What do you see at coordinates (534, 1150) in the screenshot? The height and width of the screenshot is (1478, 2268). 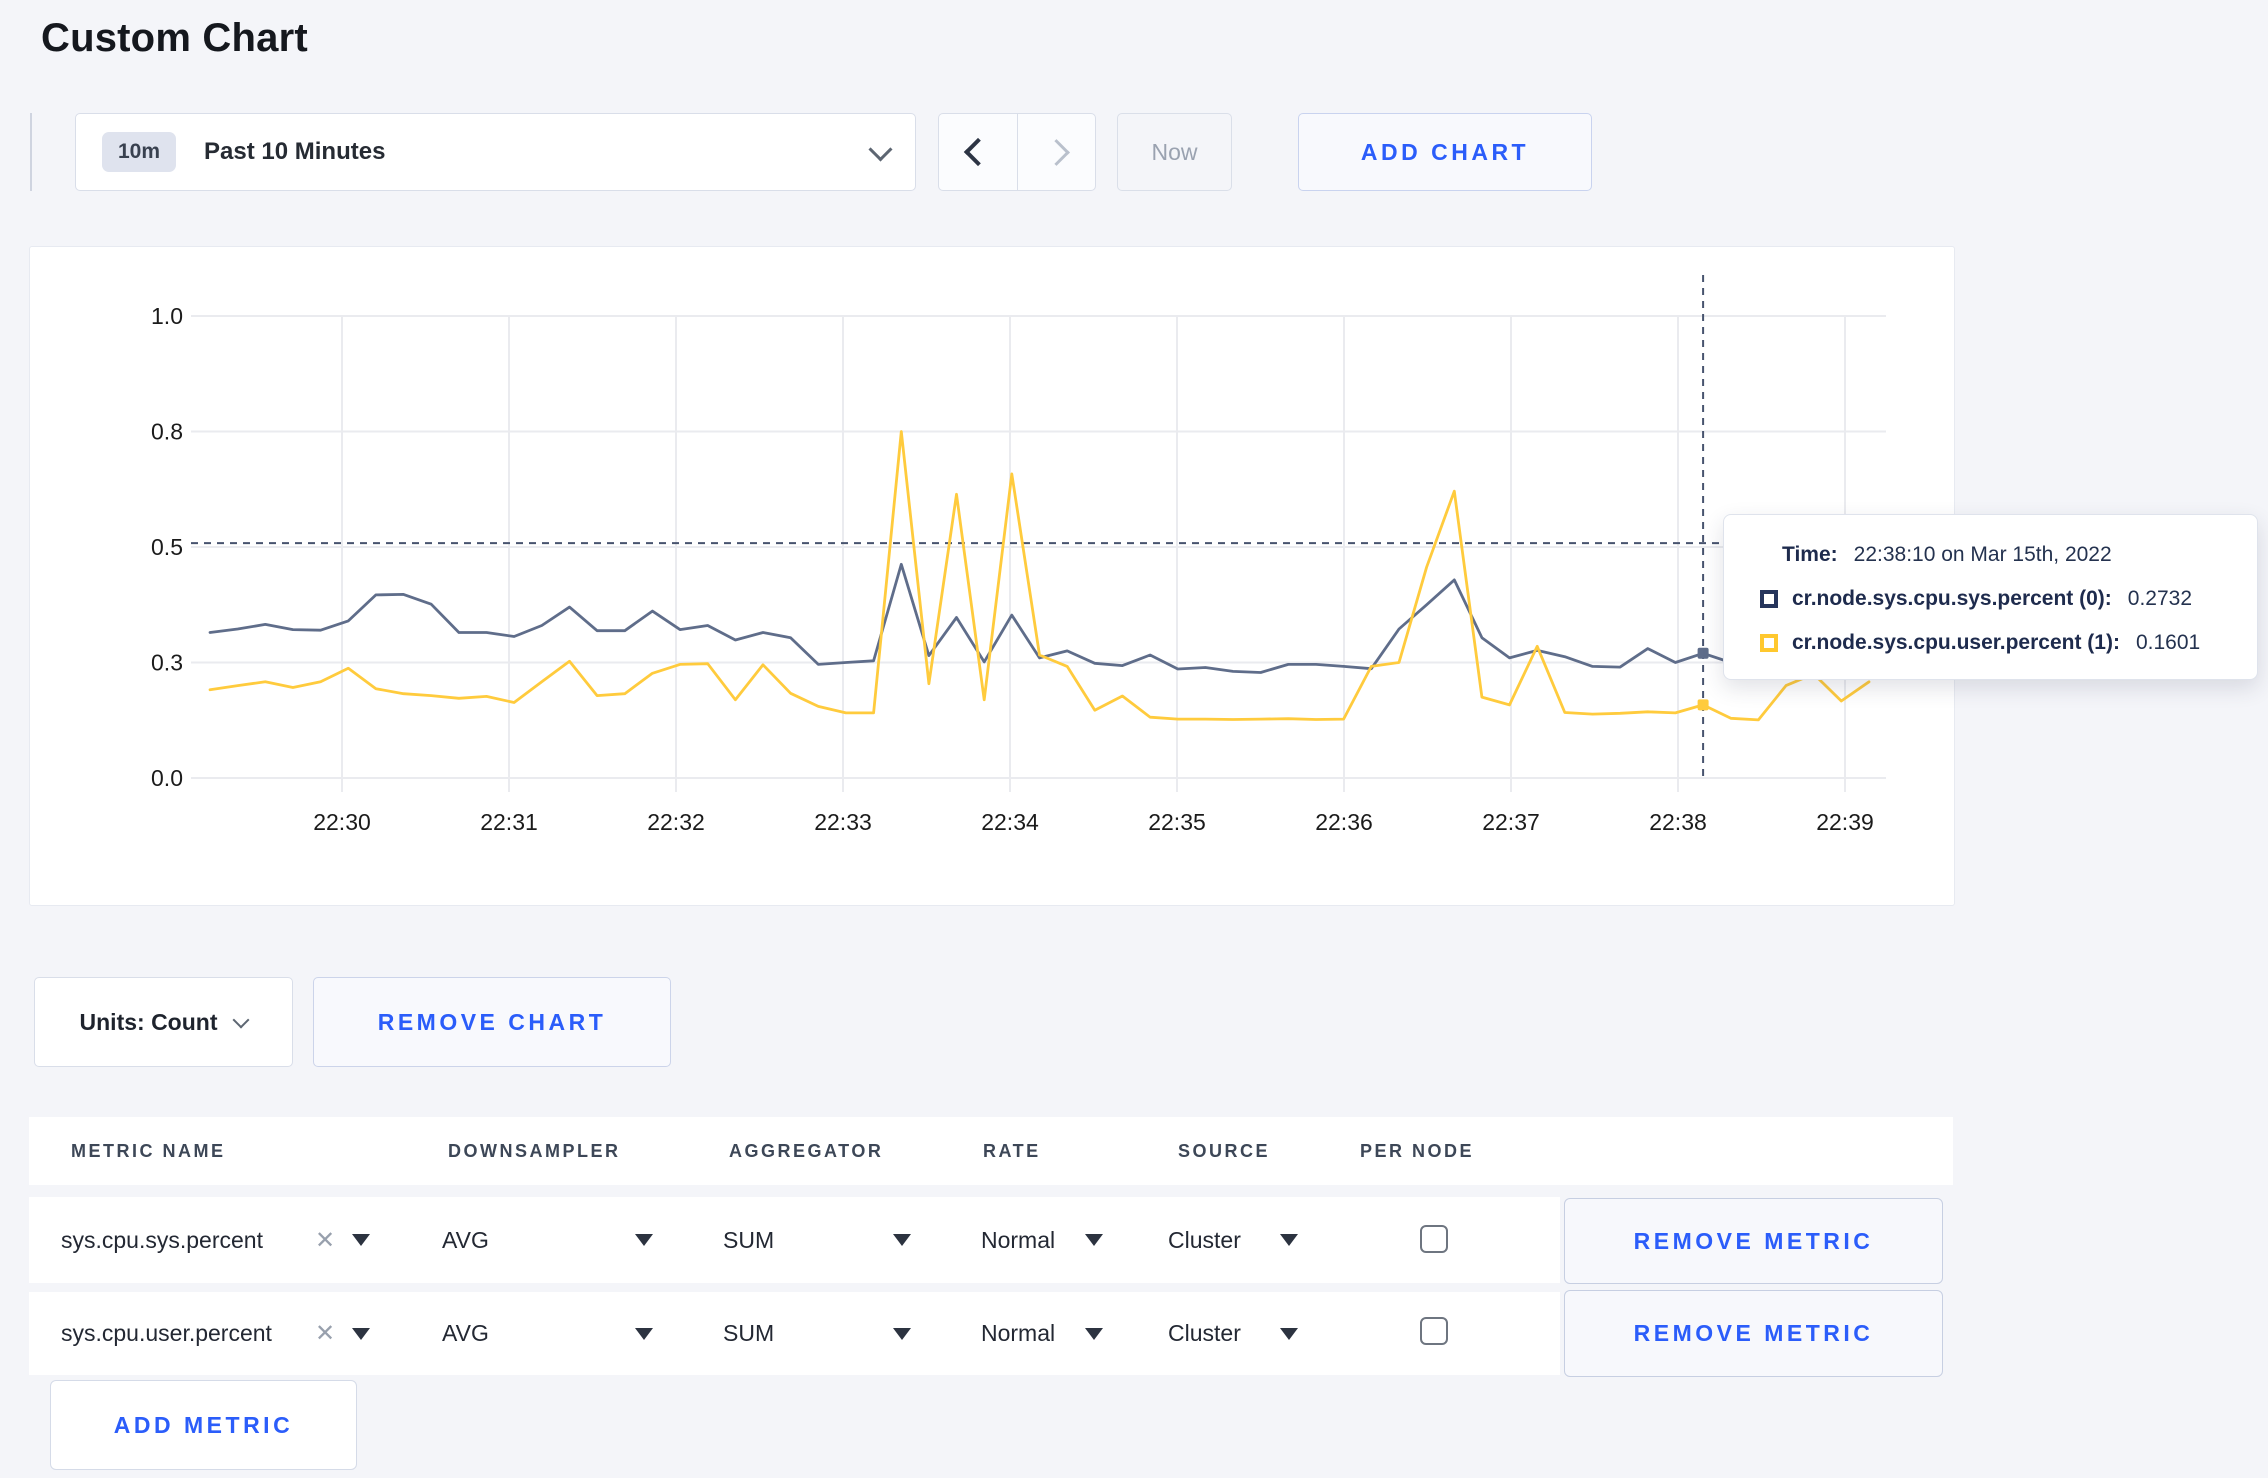 I see `col-header-downsampler: DOWNSAMPLER` at bounding box center [534, 1150].